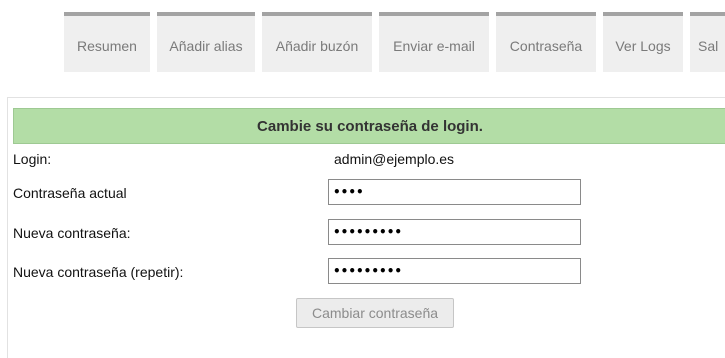 Image resolution: width=725 pixels, height=358 pixels. What do you see at coordinates (72, 233) in the screenshot?
I see `new-password-label: Nueva contraseña:` at bounding box center [72, 233].